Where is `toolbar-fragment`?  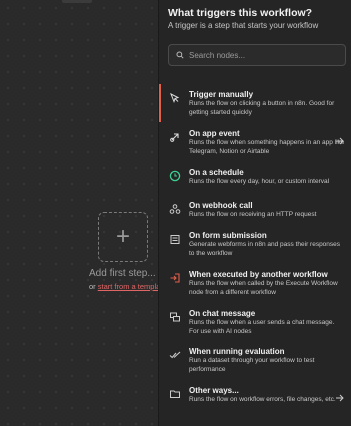
toolbar-fragment is located at coordinates (77, 1).